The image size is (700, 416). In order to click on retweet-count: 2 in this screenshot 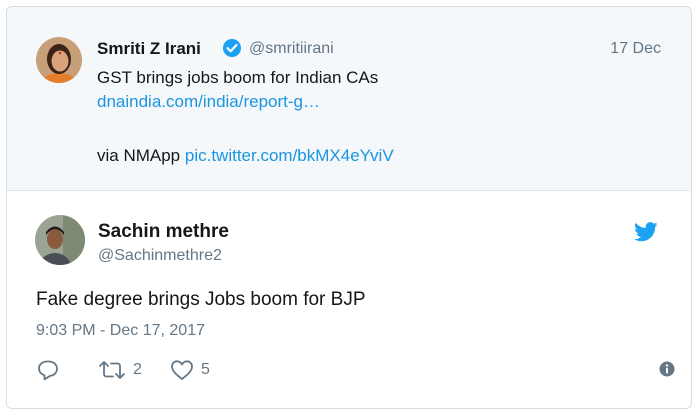, I will do `click(137, 369)`.